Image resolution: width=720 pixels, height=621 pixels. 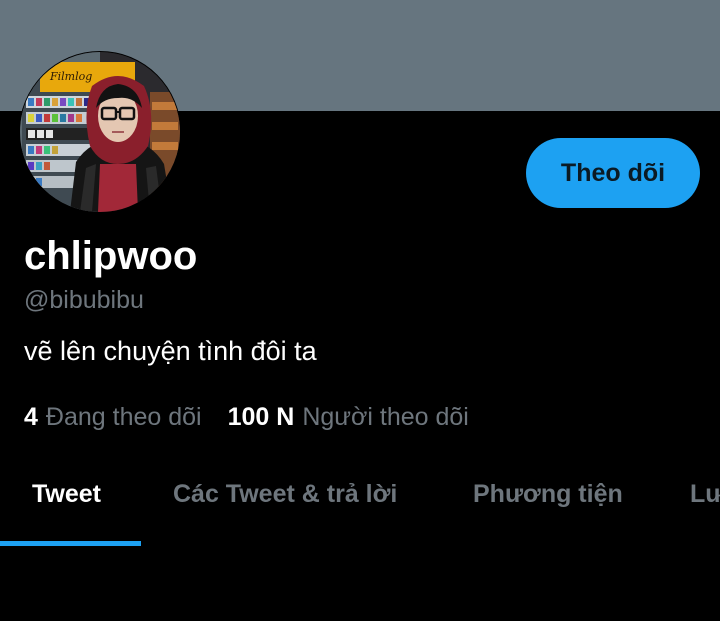 I want to click on followers-count: 100 N, so click(x=261, y=417).